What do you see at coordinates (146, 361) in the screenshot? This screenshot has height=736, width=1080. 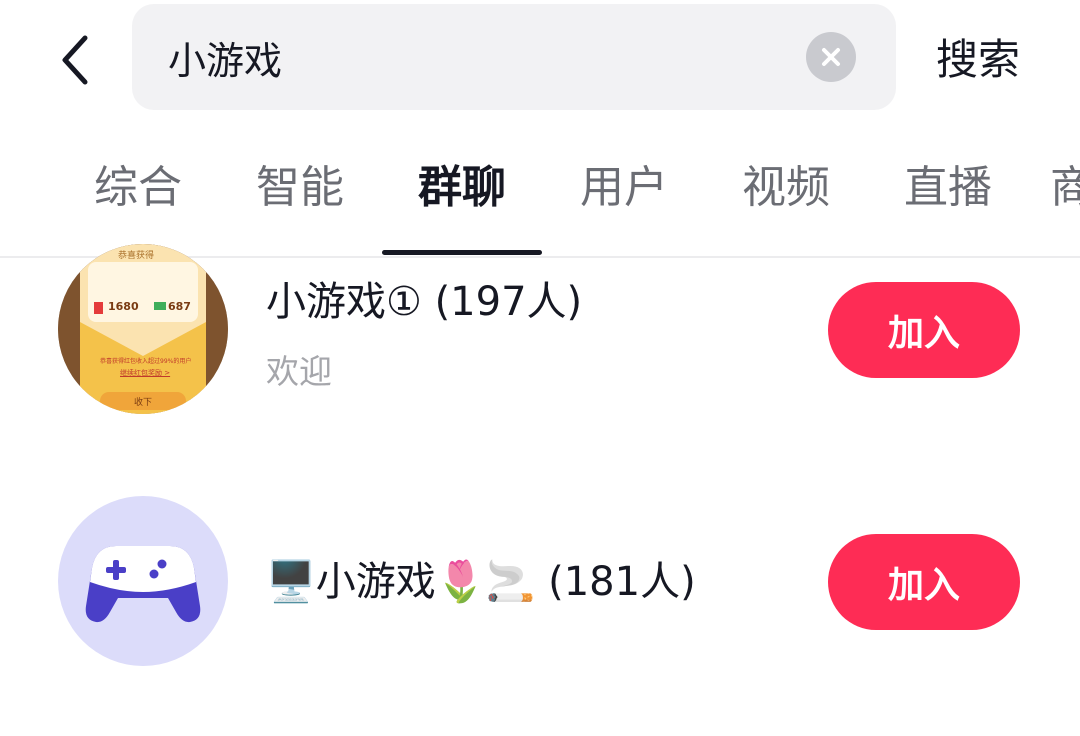 I see `avatar-line1: 恭喜获得红包收入超过99%的用户` at bounding box center [146, 361].